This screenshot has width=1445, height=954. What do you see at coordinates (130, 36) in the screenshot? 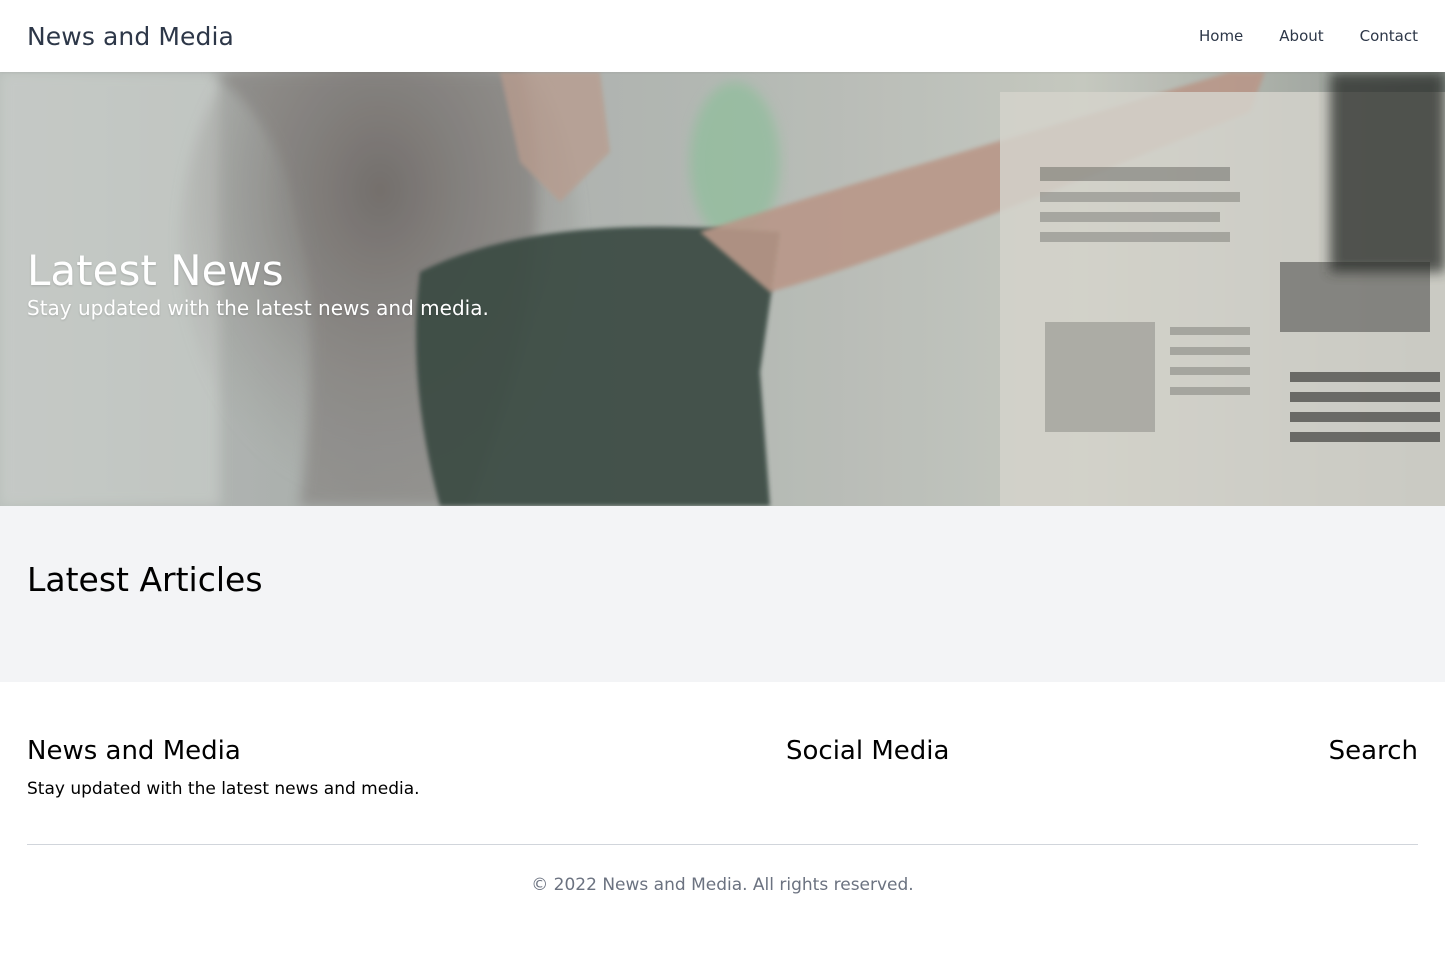
I see `site-brand-link: News and Media` at bounding box center [130, 36].